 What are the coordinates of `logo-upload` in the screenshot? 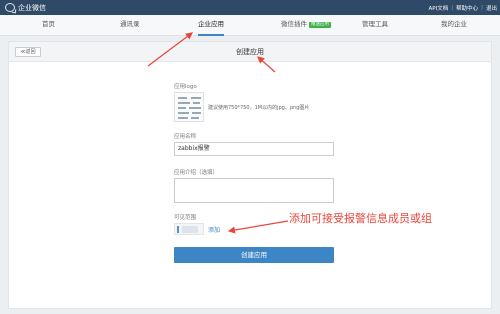 It's located at (189, 107).